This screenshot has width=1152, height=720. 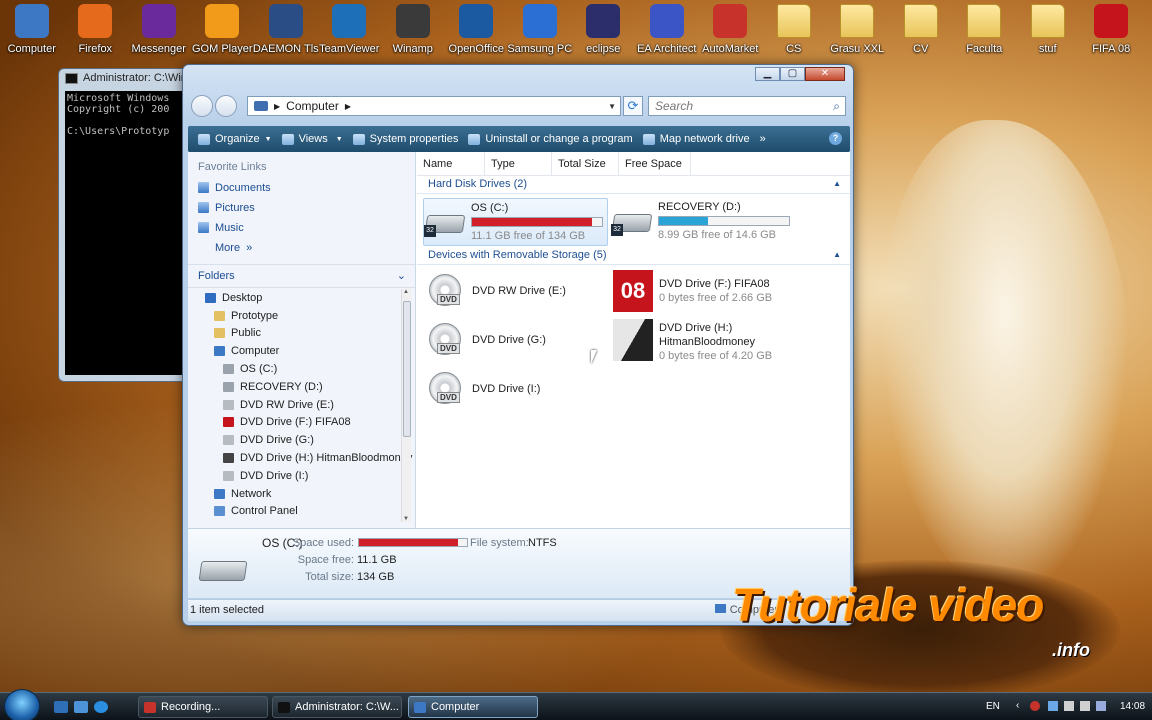 I want to click on cmd-titlebar: Administrator: C:\Win, so click(x=128, y=79).